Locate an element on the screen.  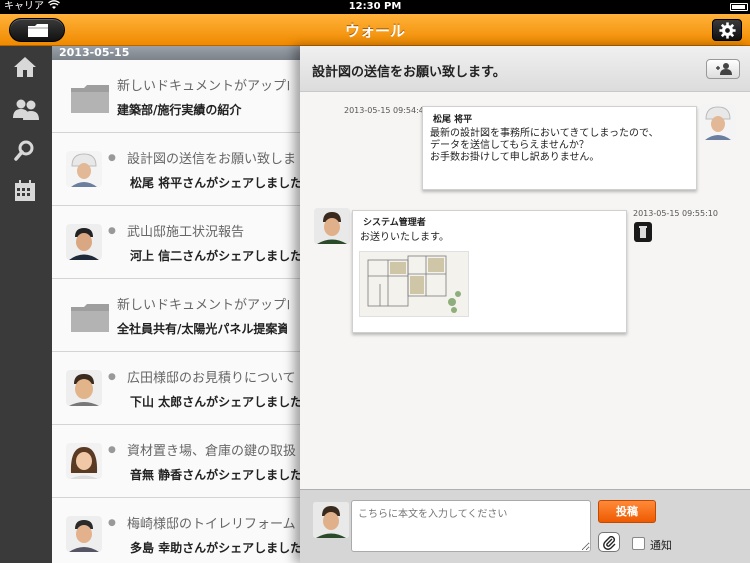
paperclip-icon is located at coordinates (609, 543).